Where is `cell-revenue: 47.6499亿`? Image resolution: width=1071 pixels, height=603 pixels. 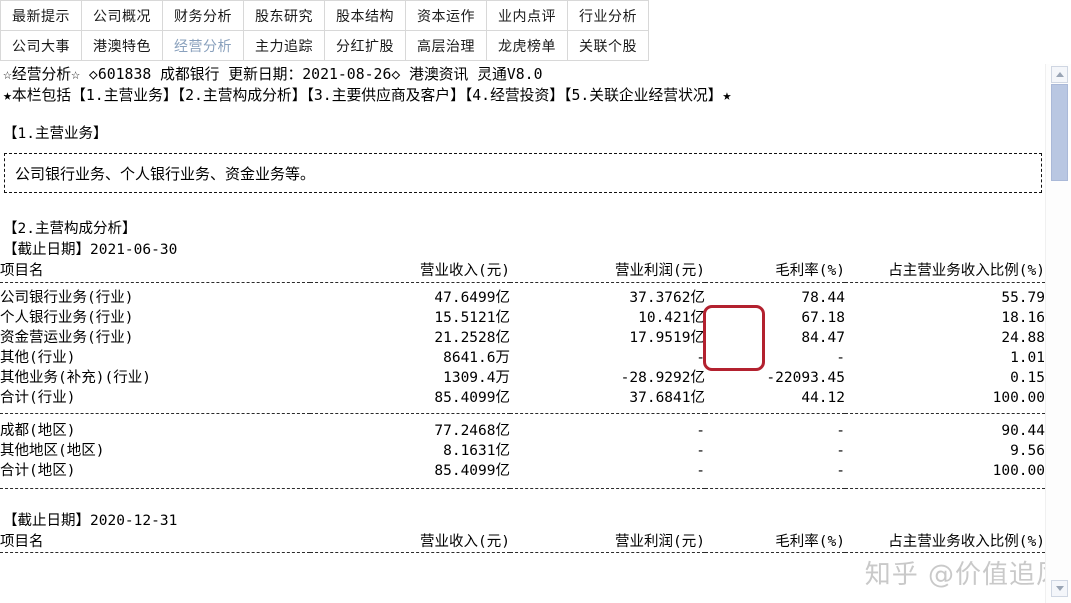
cell-revenue: 47.6499亿 is located at coordinates (472, 298).